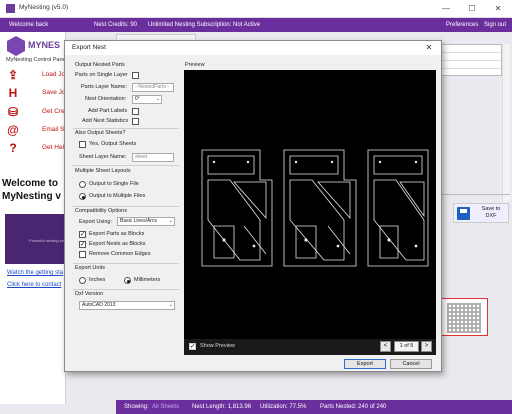  Describe the element at coordinates (147, 99) in the screenshot. I see `nest-orientation-select: 0° ⌄` at that location.